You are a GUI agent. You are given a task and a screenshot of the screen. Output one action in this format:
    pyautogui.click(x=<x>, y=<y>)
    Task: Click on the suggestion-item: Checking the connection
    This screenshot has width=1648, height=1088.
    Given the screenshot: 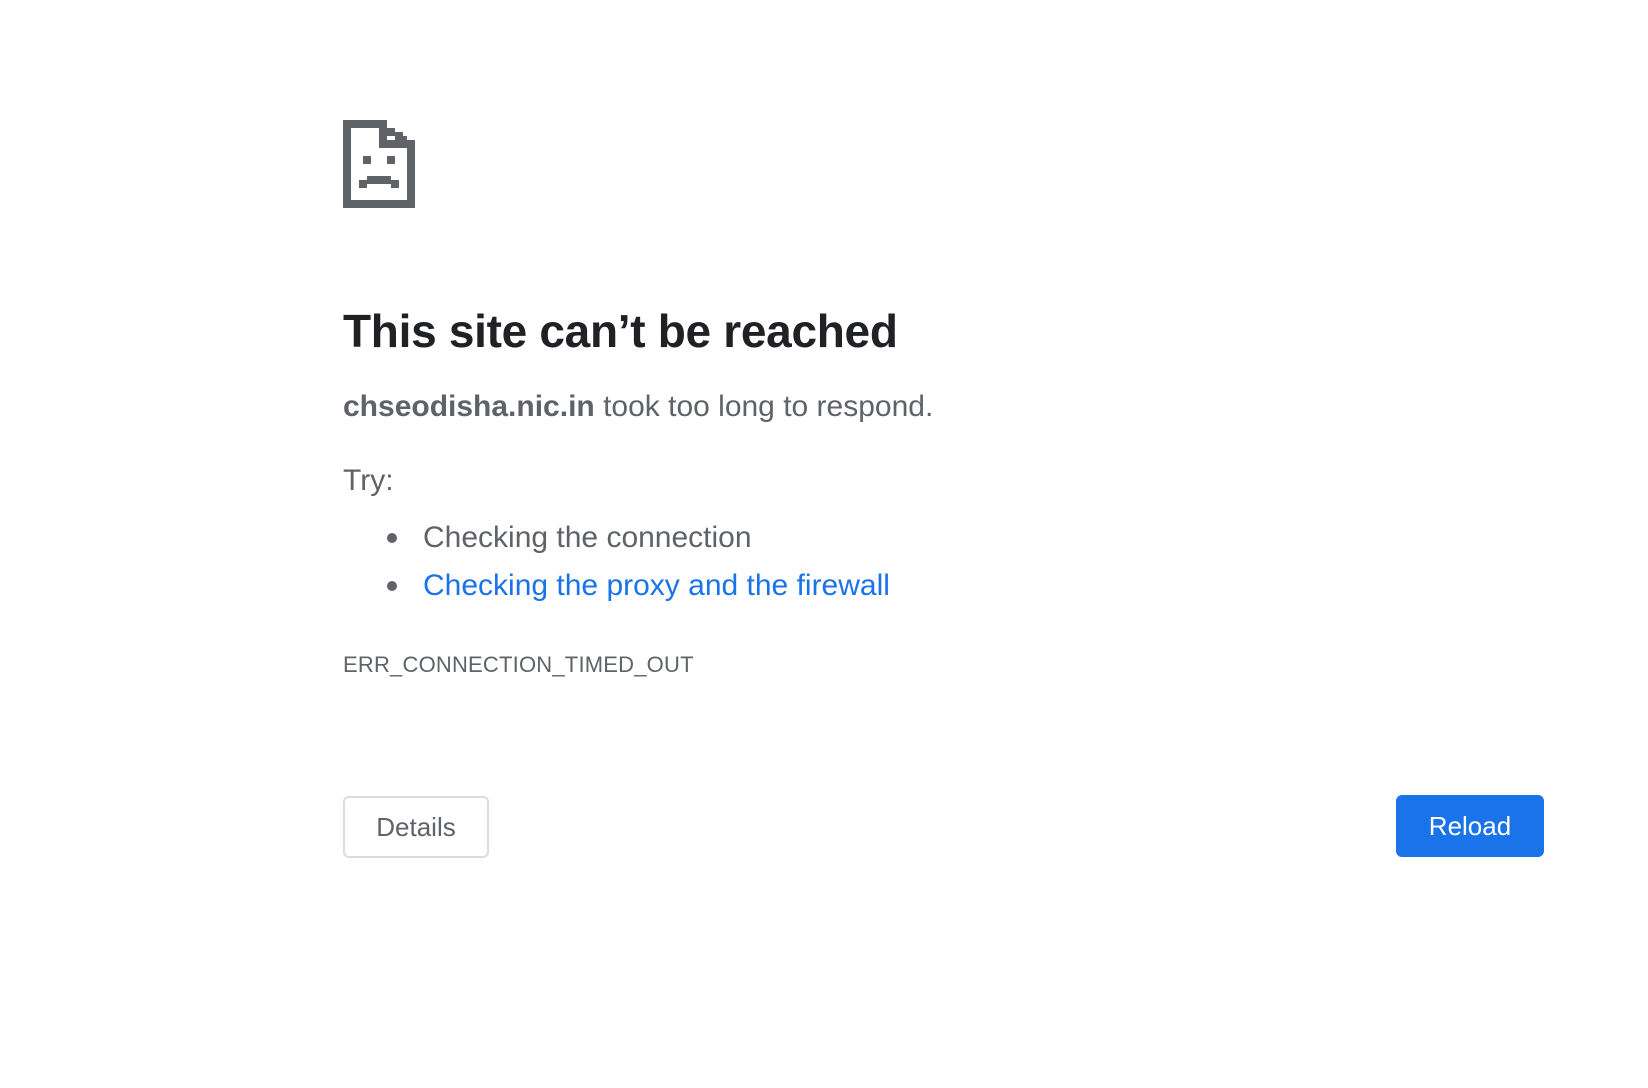 What is the action you would take?
    pyautogui.click(x=965, y=538)
    